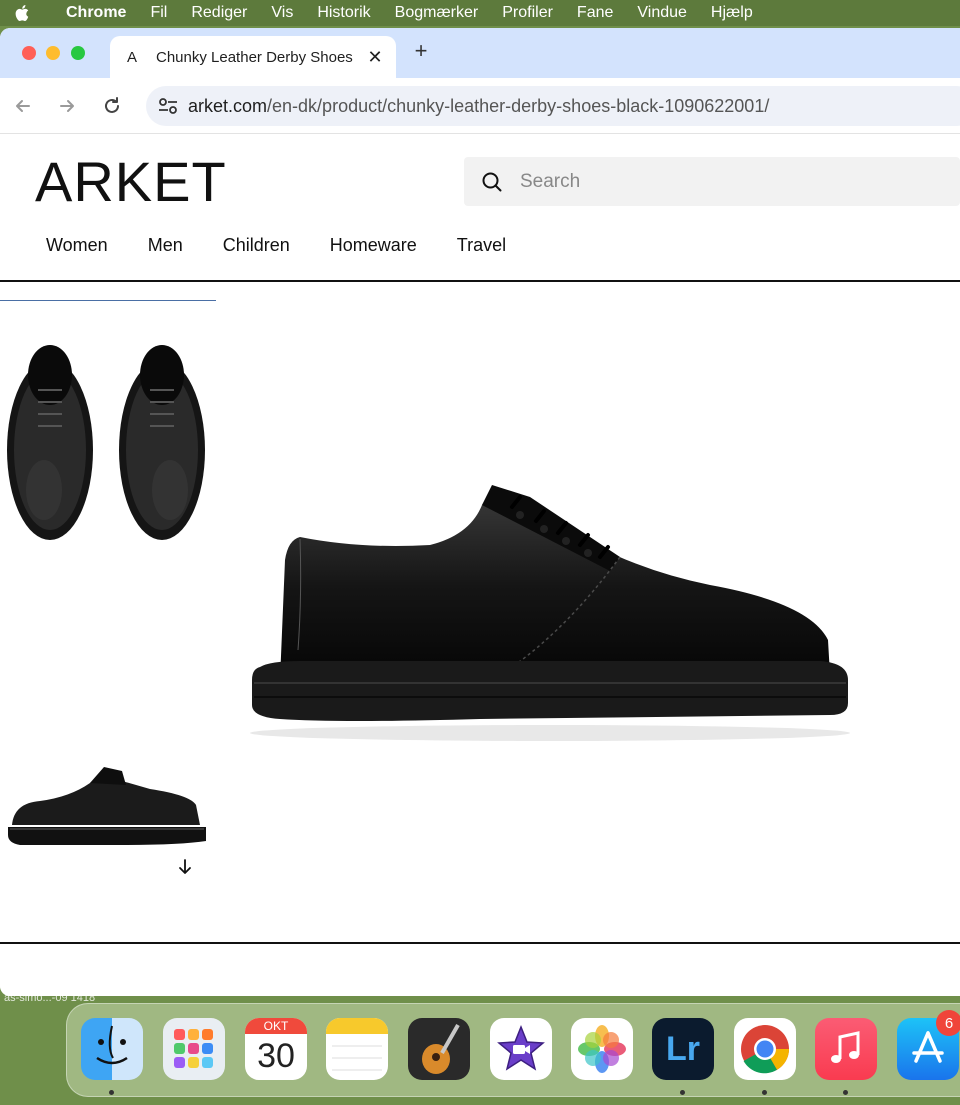 This screenshot has height=1105, width=960. Describe the element at coordinates (53, 53) in the screenshot. I see `minimize-window-button` at that location.